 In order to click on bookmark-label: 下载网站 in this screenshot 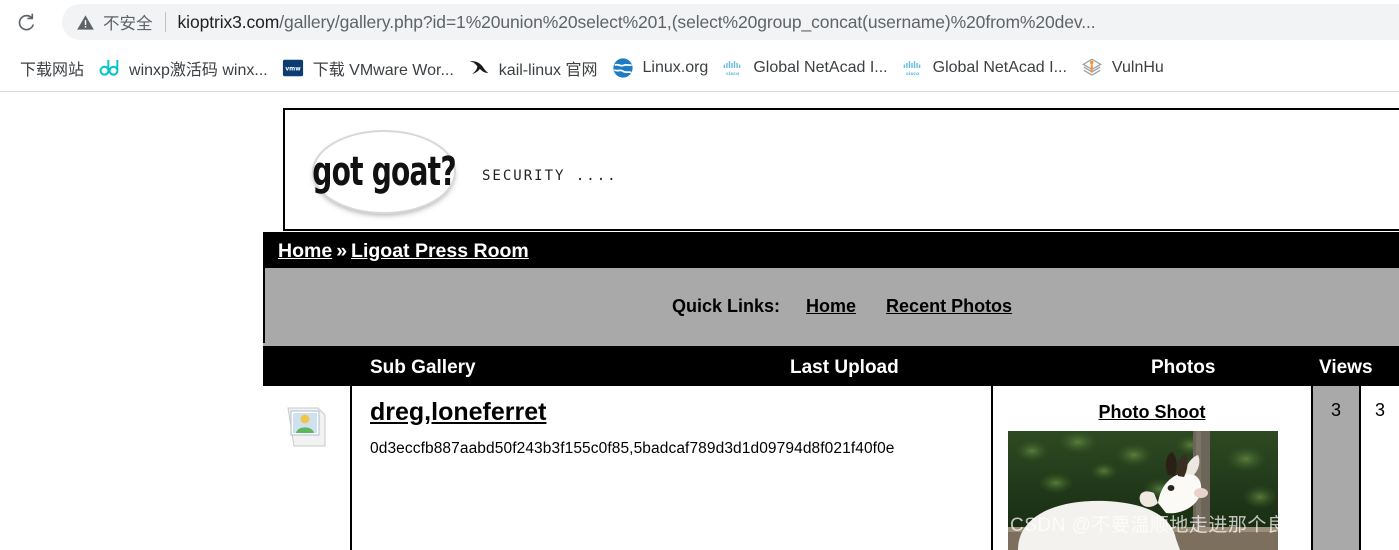, I will do `click(52, 70)`.